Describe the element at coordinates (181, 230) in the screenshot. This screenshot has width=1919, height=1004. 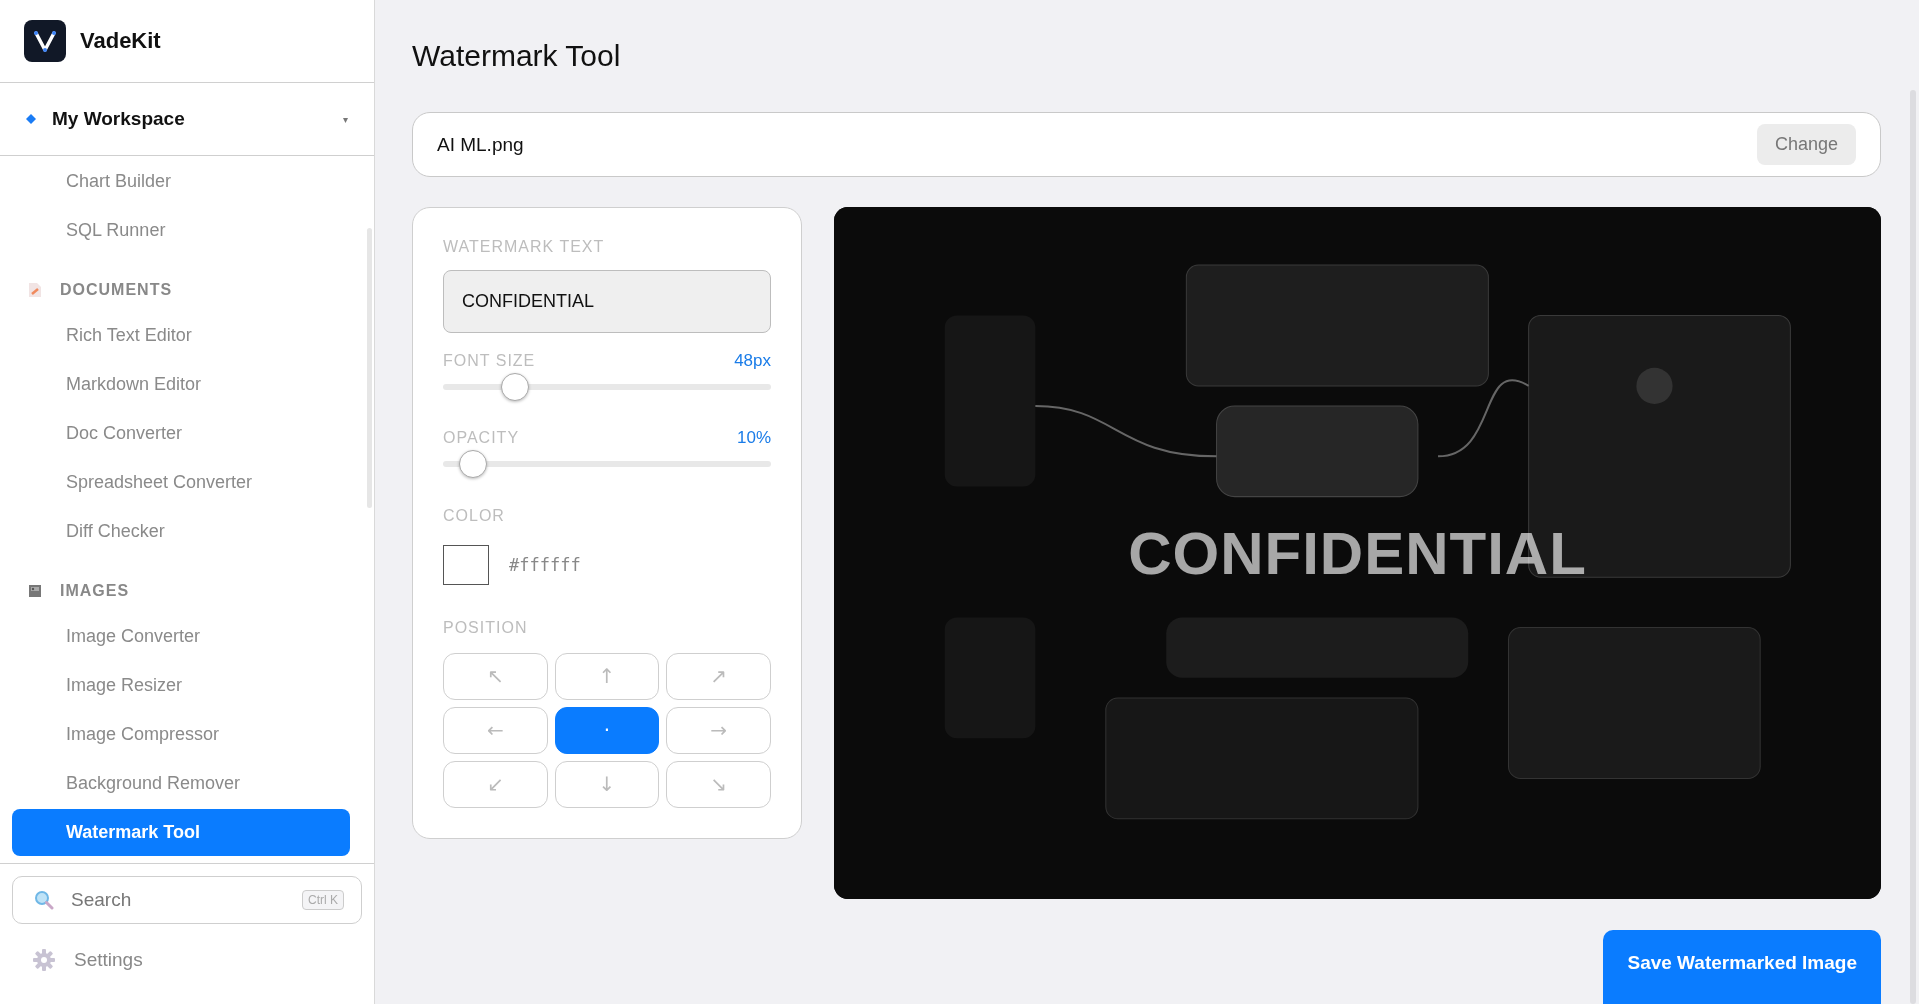
I see `nav-item: SQL Runner` at that location.